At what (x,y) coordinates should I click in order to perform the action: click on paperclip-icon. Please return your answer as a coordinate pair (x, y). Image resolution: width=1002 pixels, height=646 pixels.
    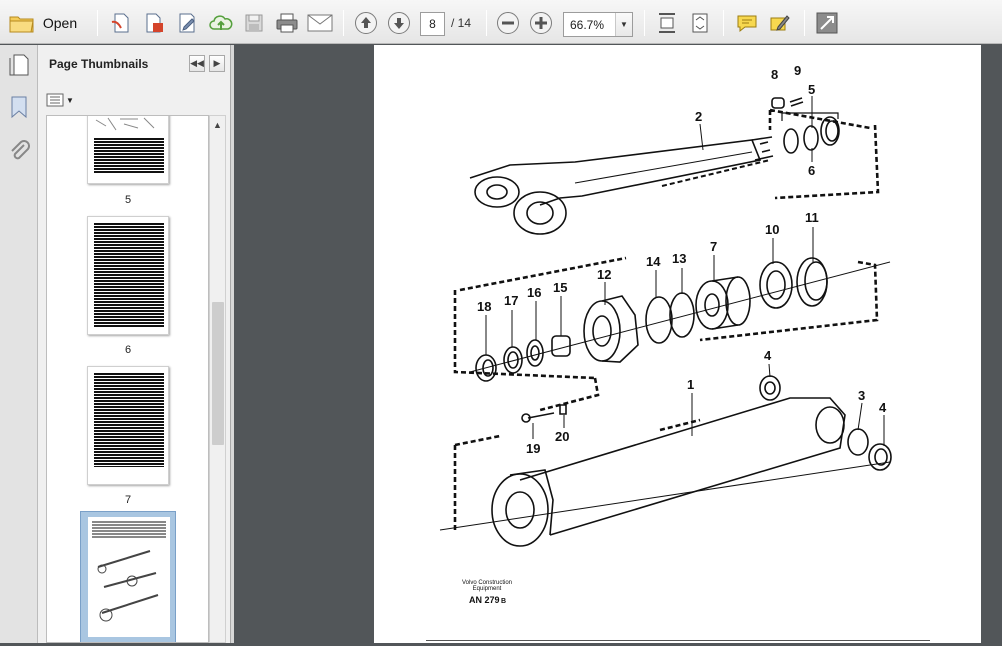
    Looking at the image, I should click on (20, 150).